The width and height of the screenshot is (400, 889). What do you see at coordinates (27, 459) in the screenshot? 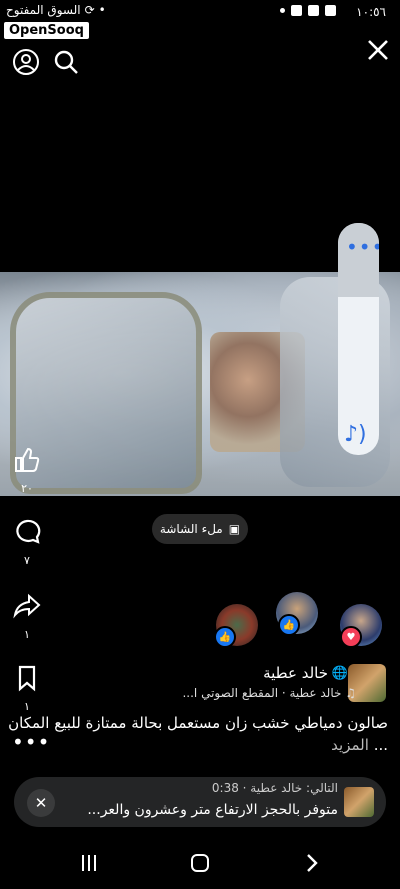
I see `thumbs-up-icon` at bounding box center [27, 459].